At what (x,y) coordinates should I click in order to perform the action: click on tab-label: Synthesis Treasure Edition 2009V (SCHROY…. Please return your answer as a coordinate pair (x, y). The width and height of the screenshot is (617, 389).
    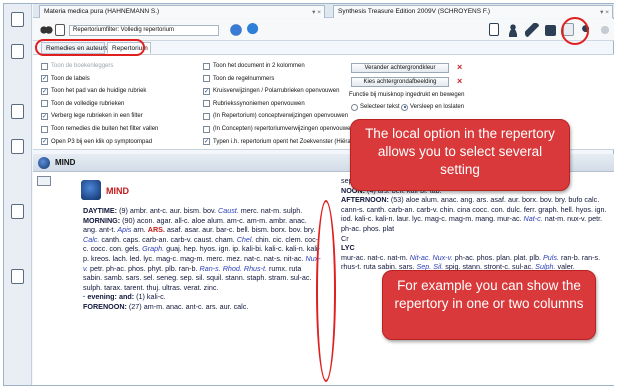
    Looking at the image, I should click on (414, 11).